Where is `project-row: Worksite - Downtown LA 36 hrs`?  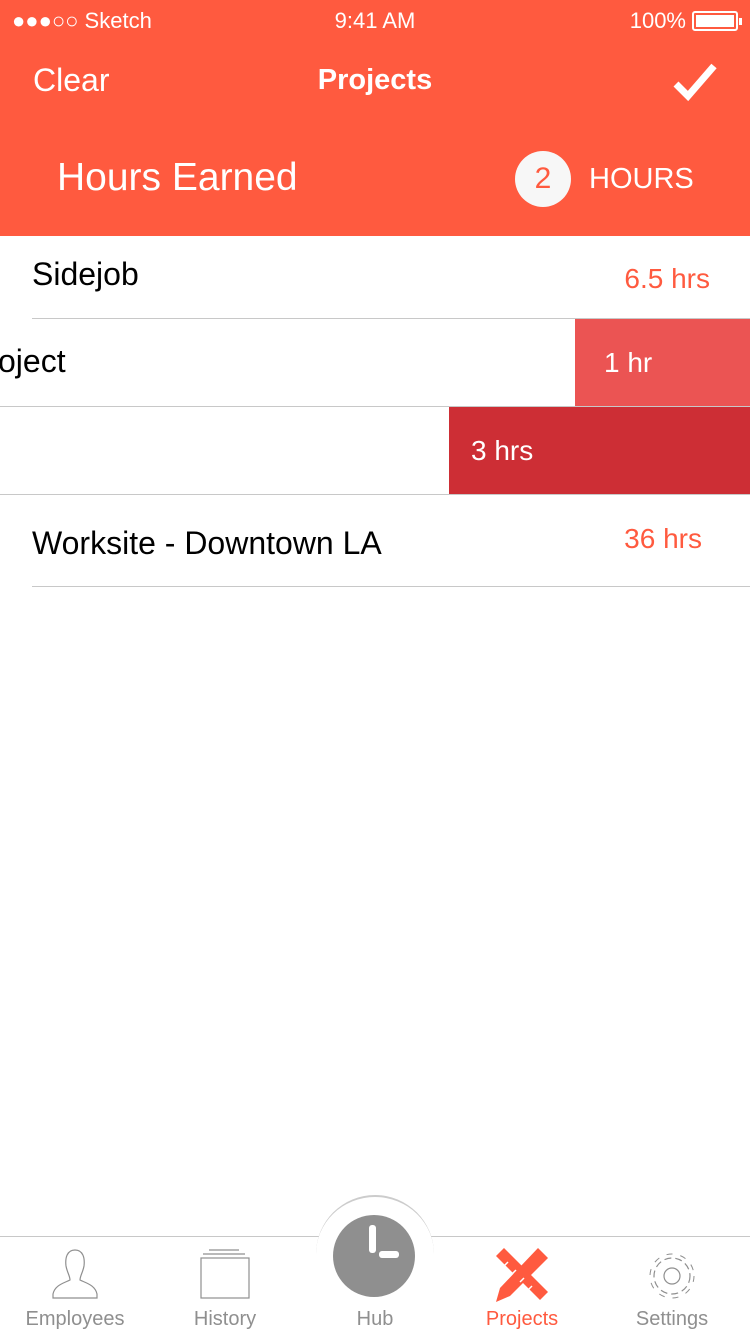 project-row: Worksite - Downtown LA 36 hrs is located at coordinates (375, 540).